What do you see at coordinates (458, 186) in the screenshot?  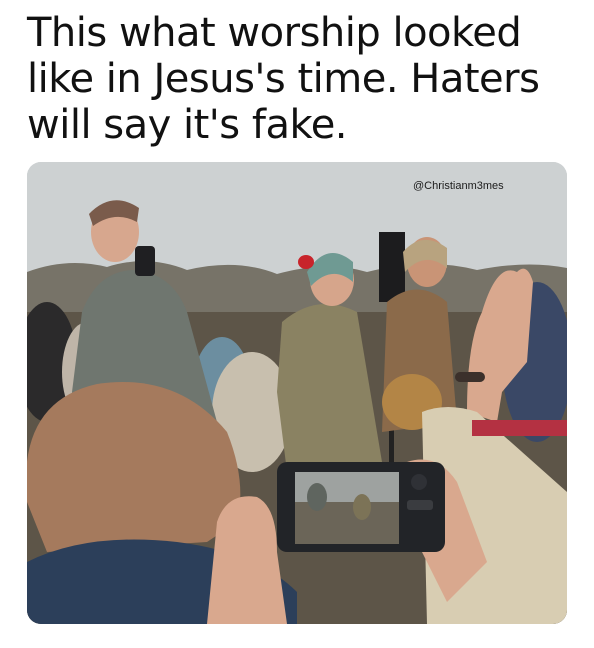 I see `watermark-handle: @Christianm3mes` at bounding box center [458, 186].